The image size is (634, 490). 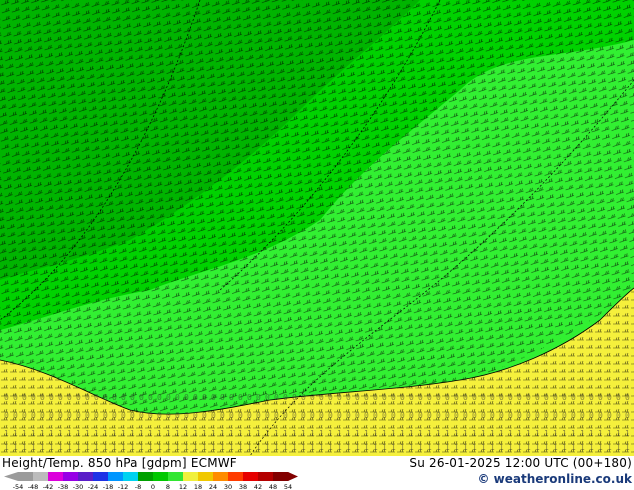 What do you see at coordinates (554, 479) in the screenshot?
I see `site-credit: © weatheronline.co.uk` at bounding box center [554, 479].